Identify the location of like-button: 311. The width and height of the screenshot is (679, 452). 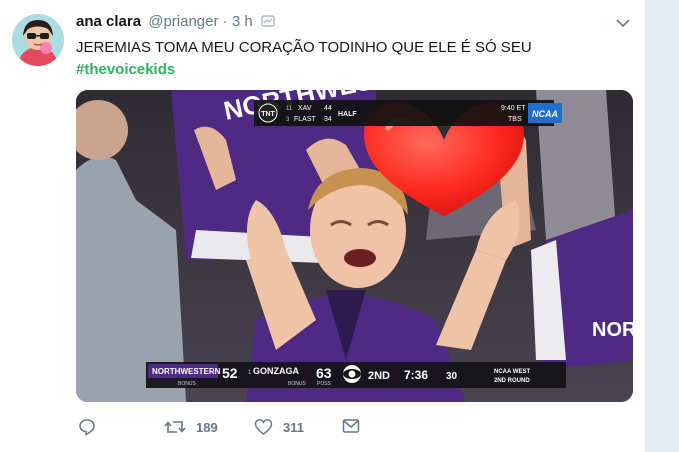
(279, 427).